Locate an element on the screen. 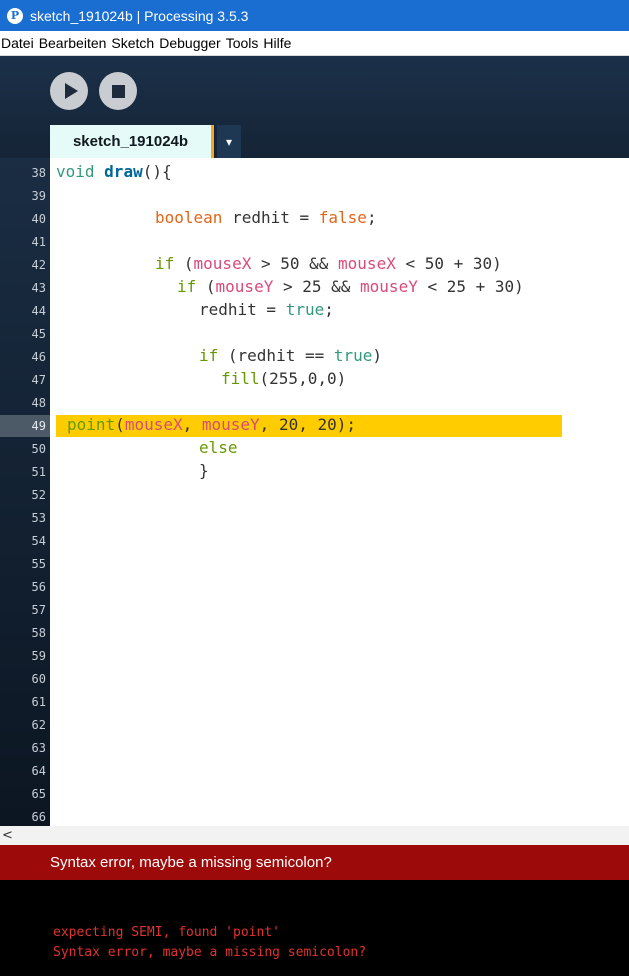 The width and height of the screenshot is (629, 976). line-number: 61 is located at coordinates (38, 702).